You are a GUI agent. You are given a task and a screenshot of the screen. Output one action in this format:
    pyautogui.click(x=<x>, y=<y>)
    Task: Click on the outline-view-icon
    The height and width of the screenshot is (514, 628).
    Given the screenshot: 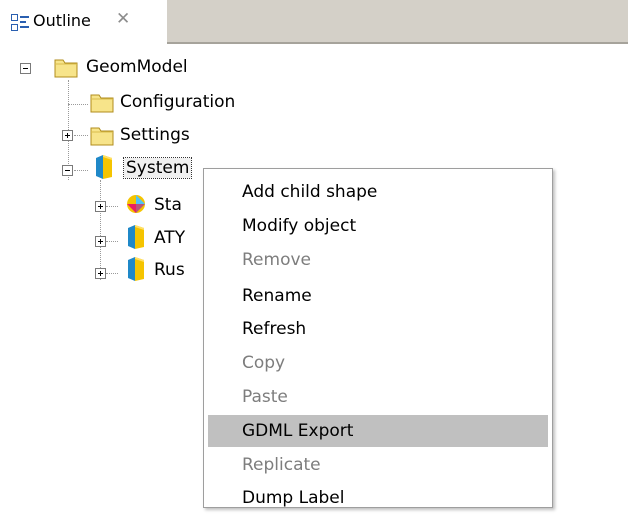 What is the action you would take?
    pyautogui.click(x=20, y=22)
    